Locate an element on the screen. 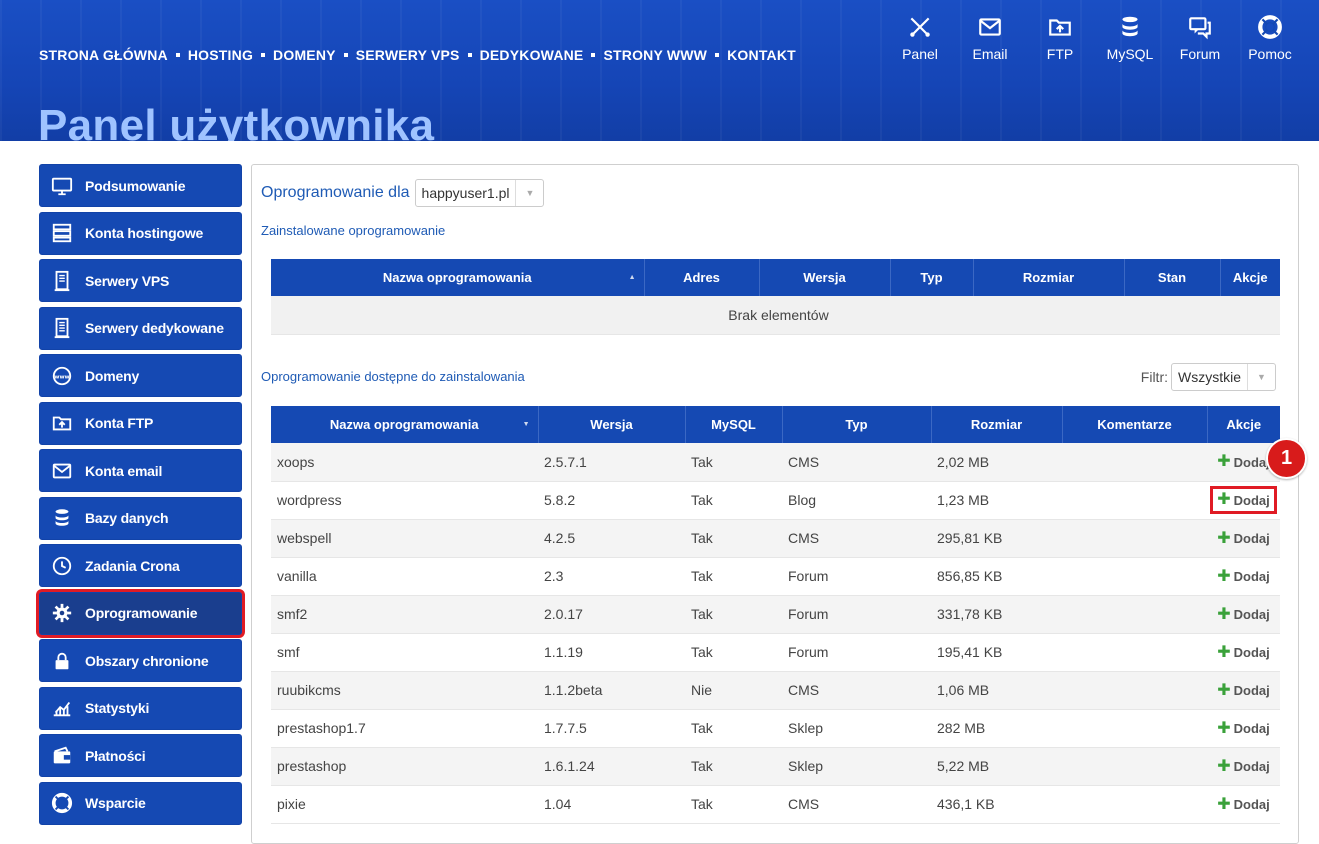 The width and height of the screenshot is (1319, 844). nav-link: HOSTING is located at coordinates (220, 55).